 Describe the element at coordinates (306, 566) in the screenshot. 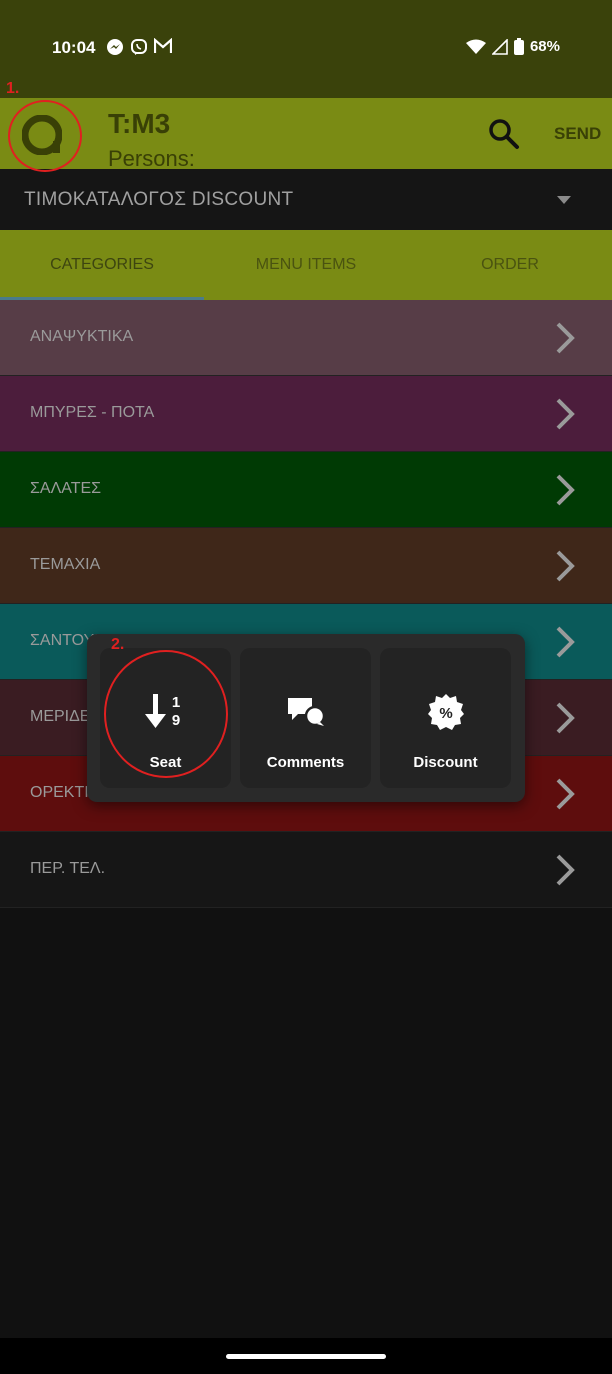

I see `category-row: ΤΕΜΑΧΙΑ` at that location.